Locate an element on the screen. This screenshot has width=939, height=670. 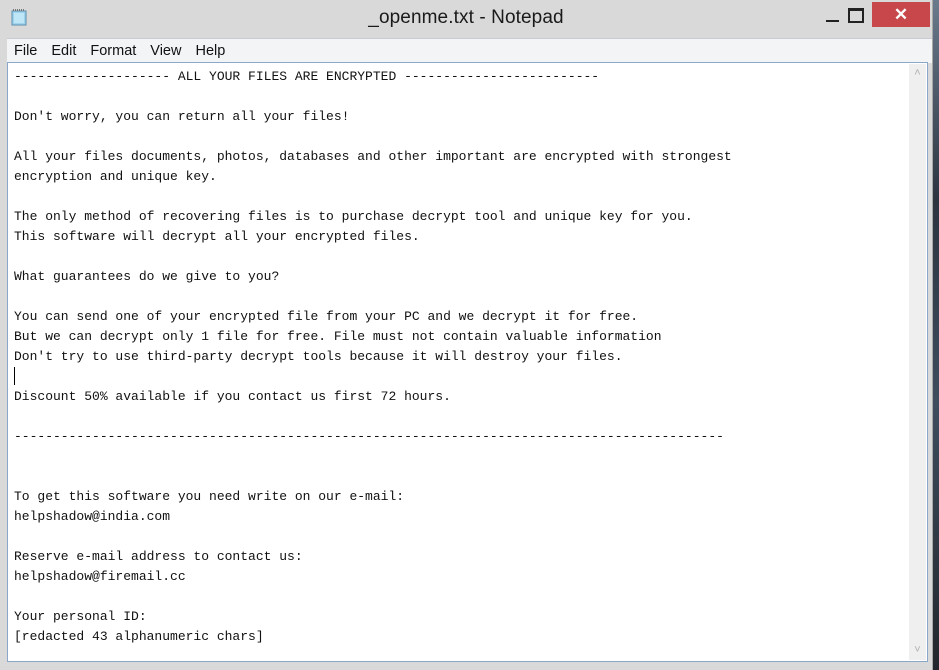
menu-help: Help is located at coordinates (210, 51).